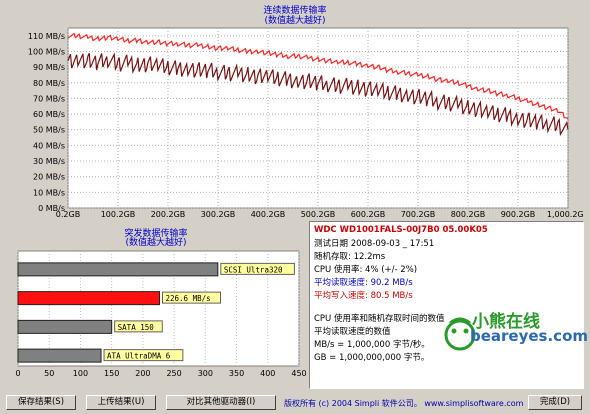 The image size is (590, 414). What do you see at coordinates (17, 373) in the screenshot?
I see `burst-x-tick-label: 0` at bounding box center [17, 373].